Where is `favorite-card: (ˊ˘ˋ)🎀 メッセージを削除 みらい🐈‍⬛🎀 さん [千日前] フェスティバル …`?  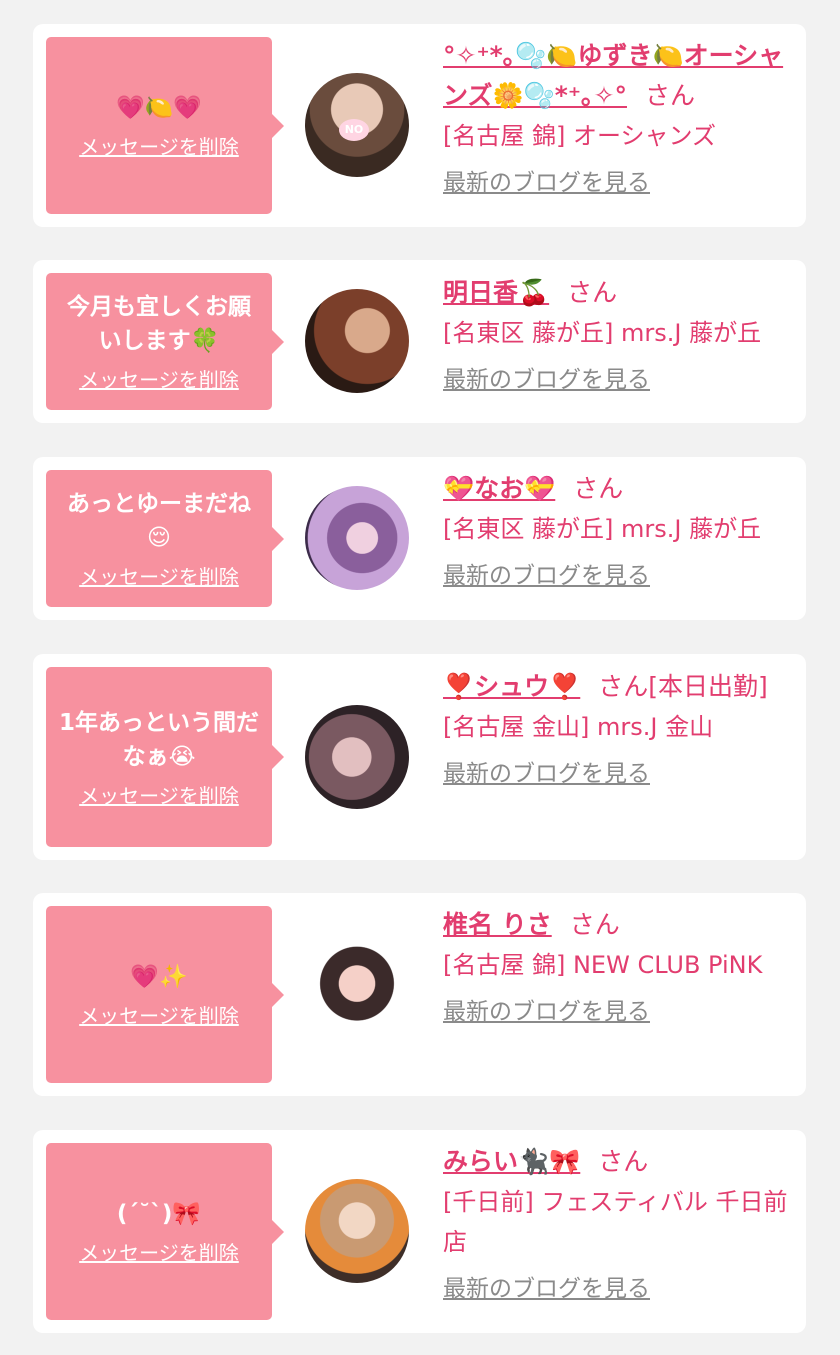 favorite-card: (ˊ˘ˋ)🎀 メッセージを削除 みらい🐈‍⬛🎀 さん [千日前] フェスティバル … is located at coordinates (419, 1231).